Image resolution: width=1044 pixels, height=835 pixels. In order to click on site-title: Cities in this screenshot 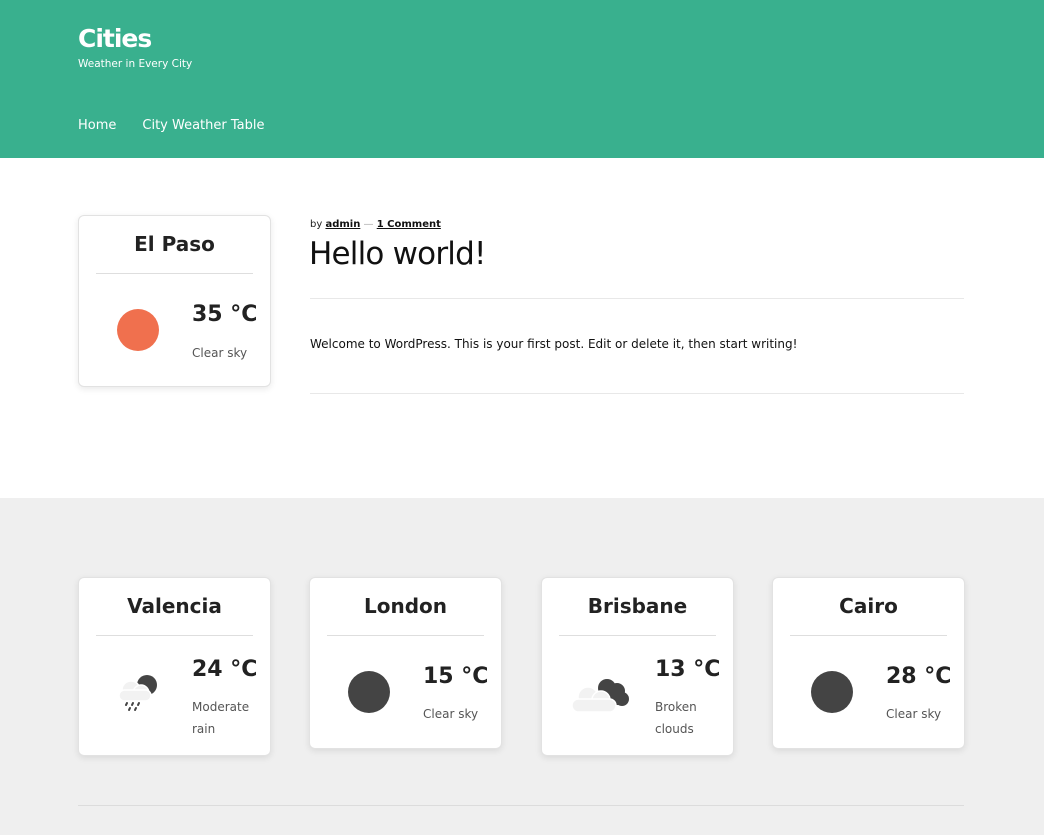, I will do `click(115, 38)`.